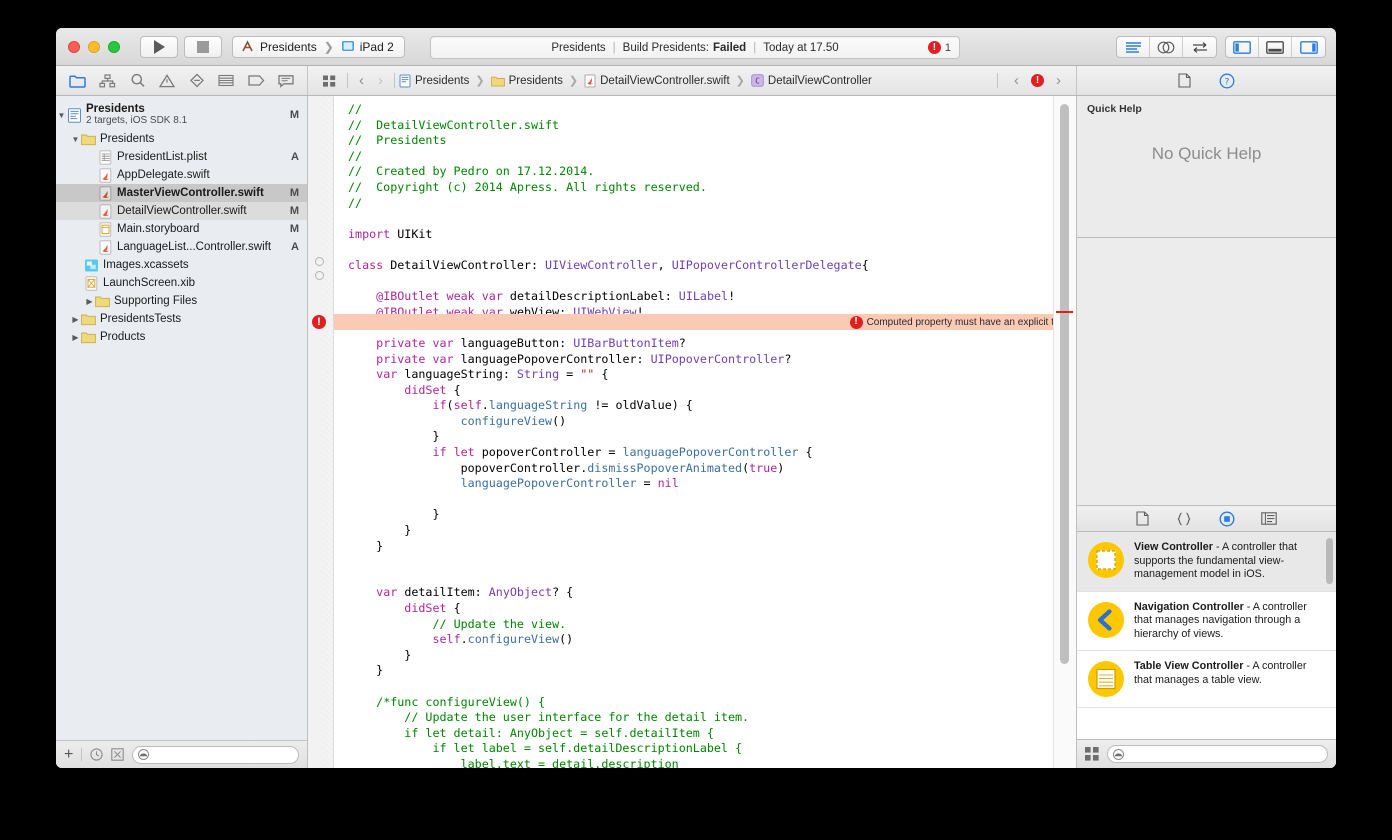 This screenshot has height=840, width=1392. I want to click on assistant-editor-button, so click(1166, 47).